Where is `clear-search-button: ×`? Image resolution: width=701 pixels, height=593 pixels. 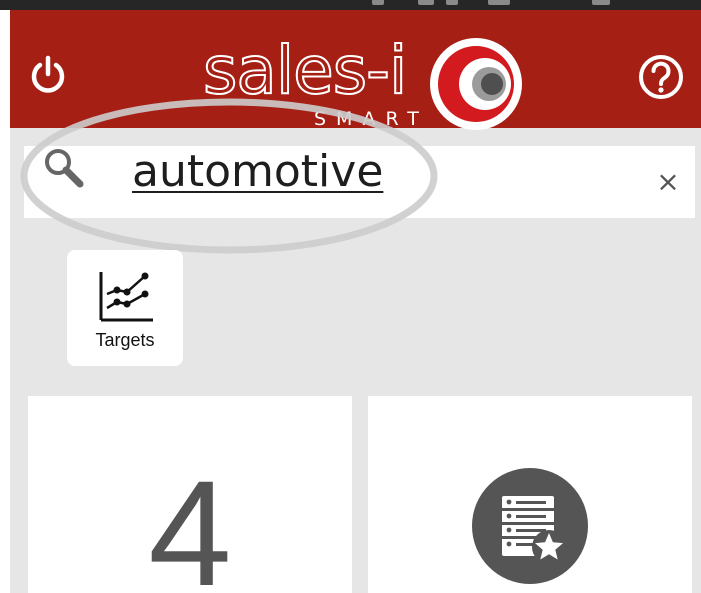 clear-search-button: × is located at coordinates (668, 182).